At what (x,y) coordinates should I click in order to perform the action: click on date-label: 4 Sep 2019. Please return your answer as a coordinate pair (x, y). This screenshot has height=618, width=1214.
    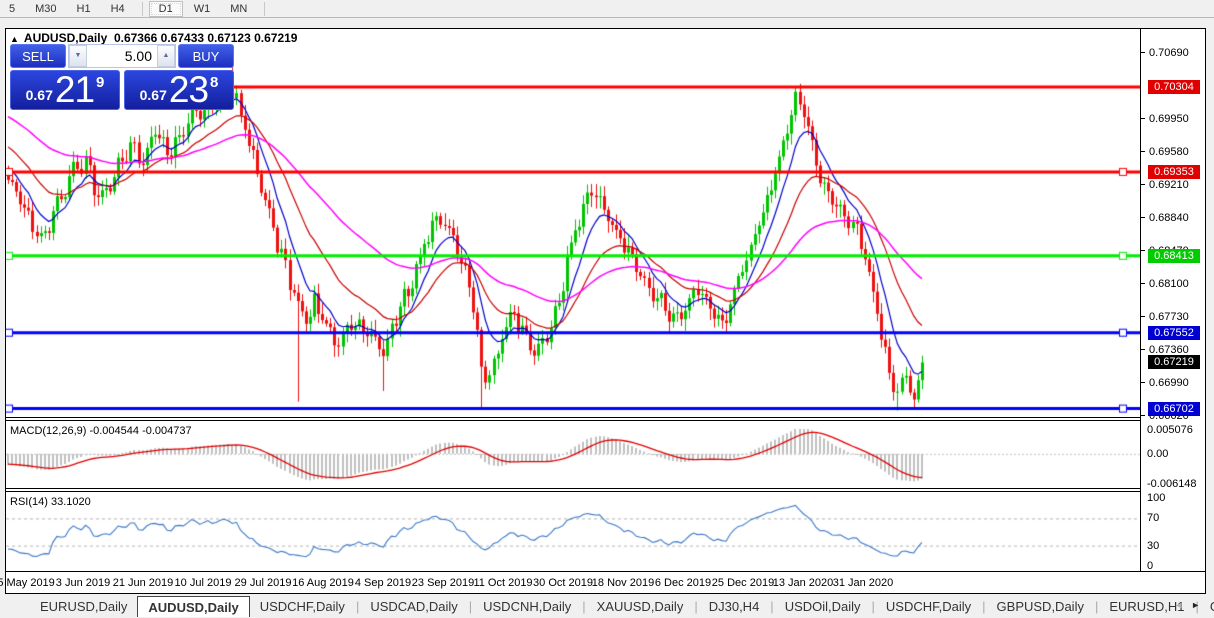
    Looking at the image, I should click on (383, 583).